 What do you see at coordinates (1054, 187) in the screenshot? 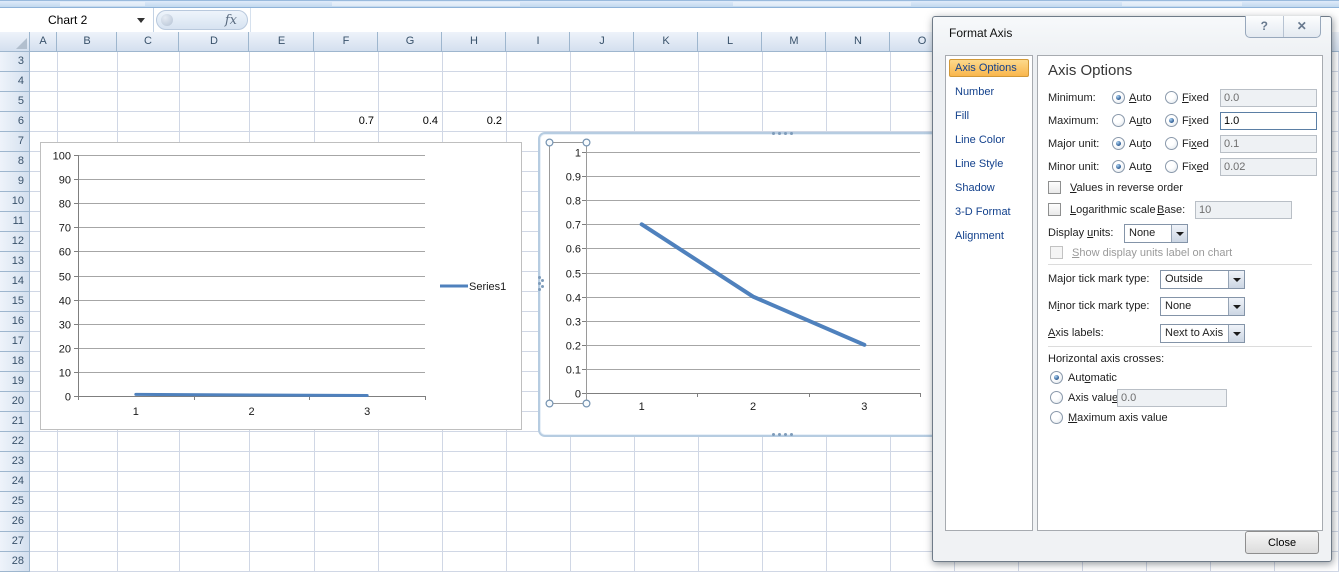
I see `values-reverse-checkbox` at bounding box center [1054, 187].